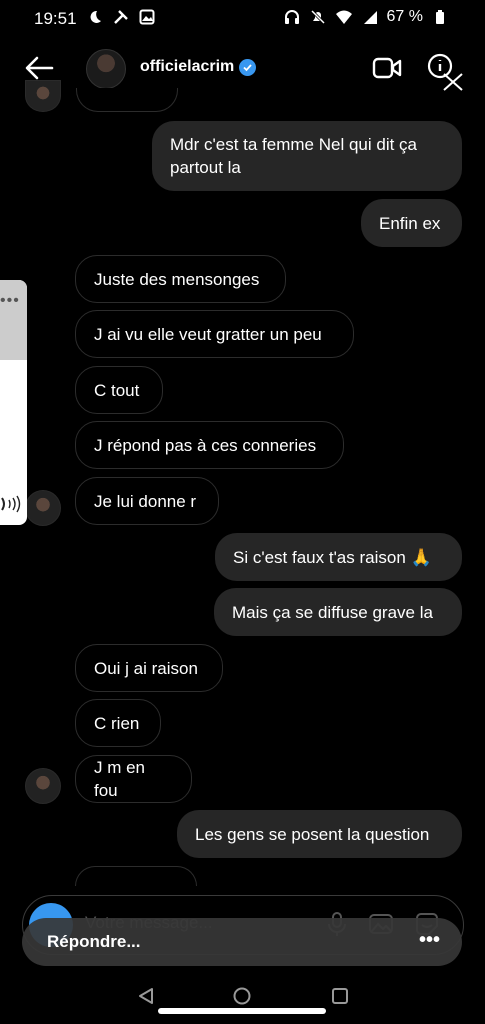 Image resolution: width=485 pixels, height=1024 pixels. What do you see at coordinates (11, 504) in the screenshot?
I see `sound-waves-icon` at bounding box center [11, 504].